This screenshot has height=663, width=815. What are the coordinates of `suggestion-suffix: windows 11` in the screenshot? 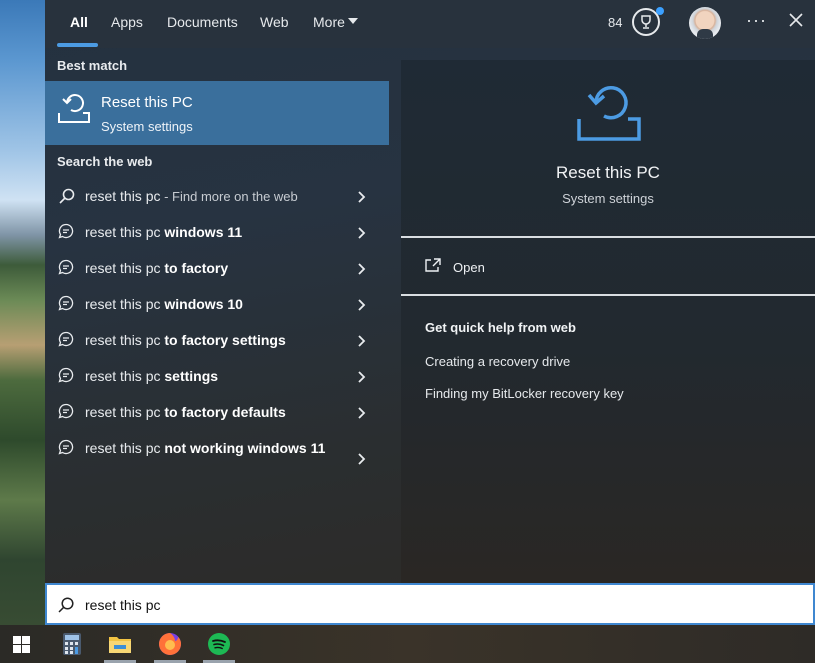 It's located at (201, 232).